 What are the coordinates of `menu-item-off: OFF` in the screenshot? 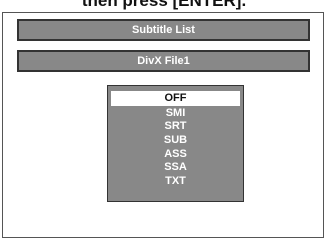 It's located at (175, 98).